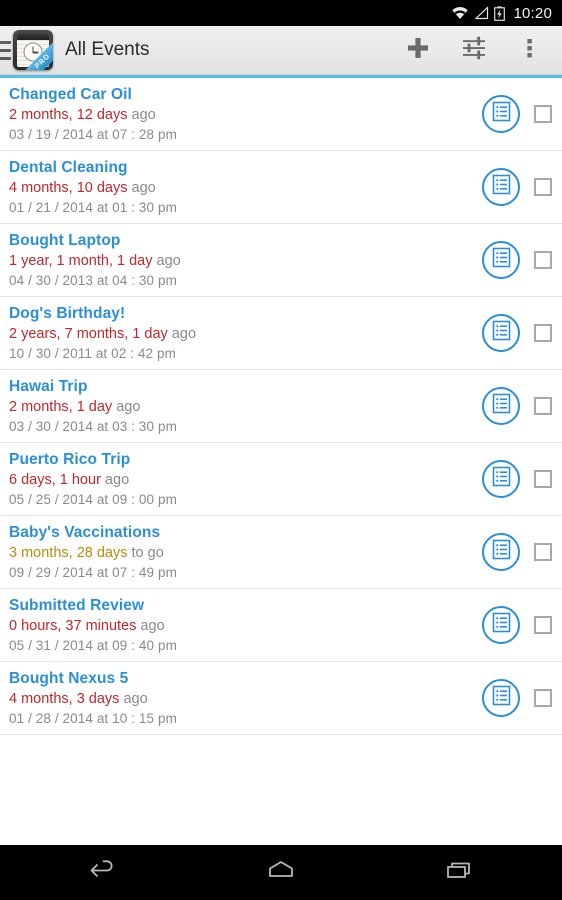  I want to click on recents-icon, so click(459, 872).